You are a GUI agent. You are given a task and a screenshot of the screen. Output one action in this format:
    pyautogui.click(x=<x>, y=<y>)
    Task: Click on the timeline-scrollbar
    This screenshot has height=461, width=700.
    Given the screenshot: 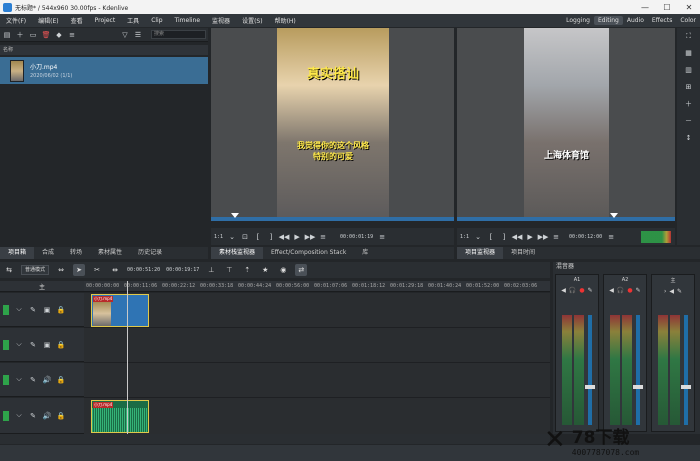 What is the action you would take?
    pyautogui.click(x=275, y=439)
    